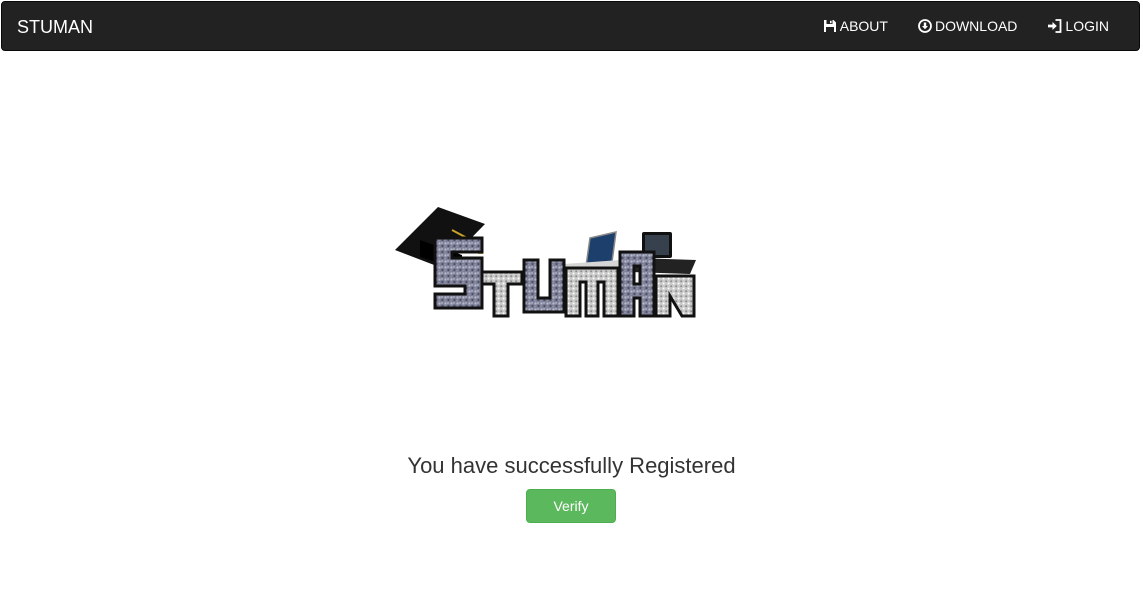 This screenshot has height=593, width=1143. What do you see at coordinates (925, 26) in the screenshot?
I see `download-circle-icon` at bounding box center [925, 26].